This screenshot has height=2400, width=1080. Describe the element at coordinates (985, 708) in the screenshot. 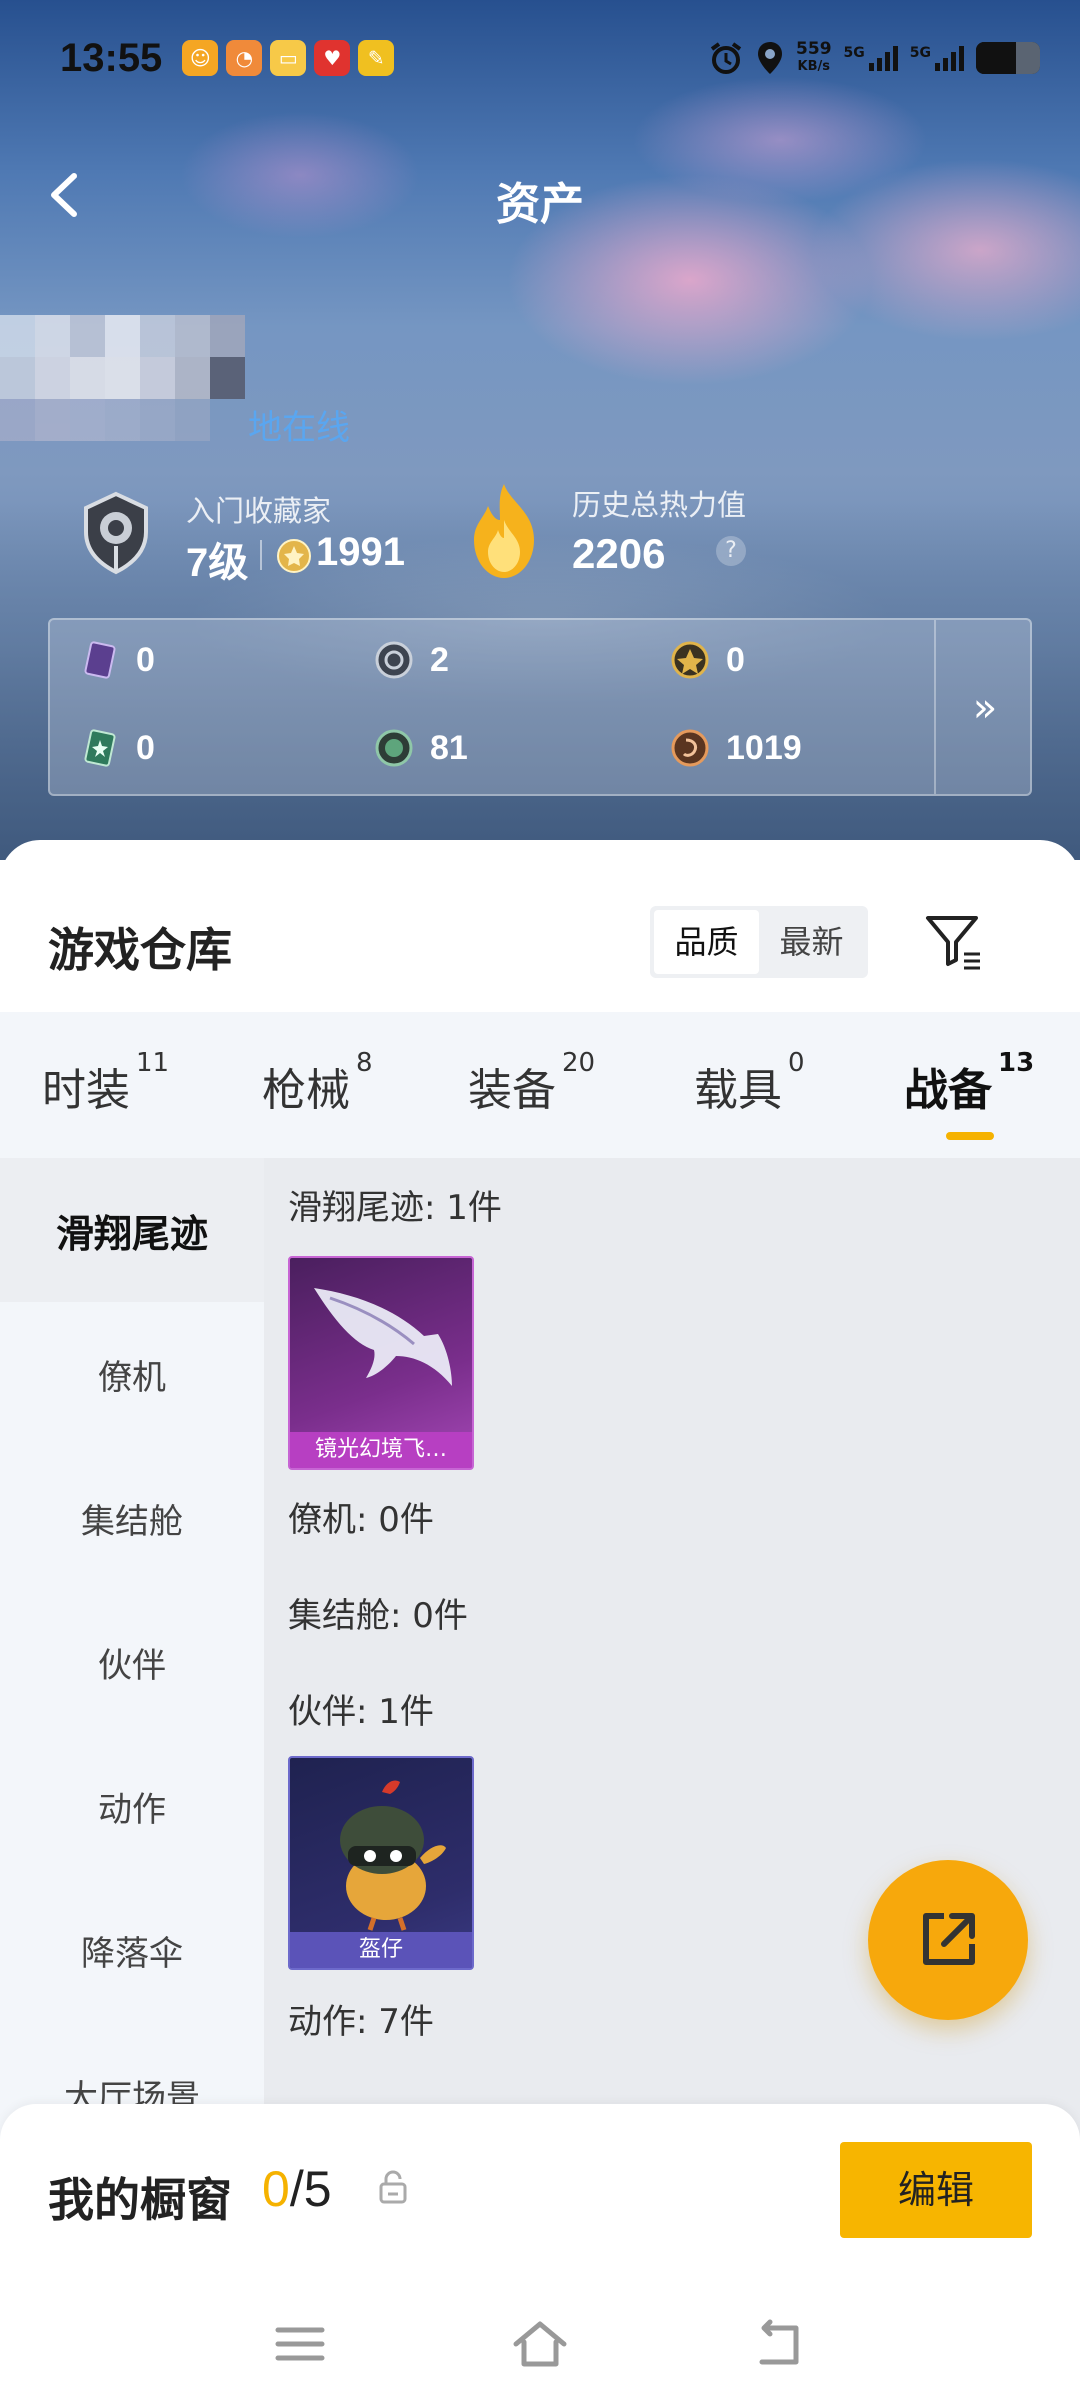

I see `more-resources-button: »` at that location.